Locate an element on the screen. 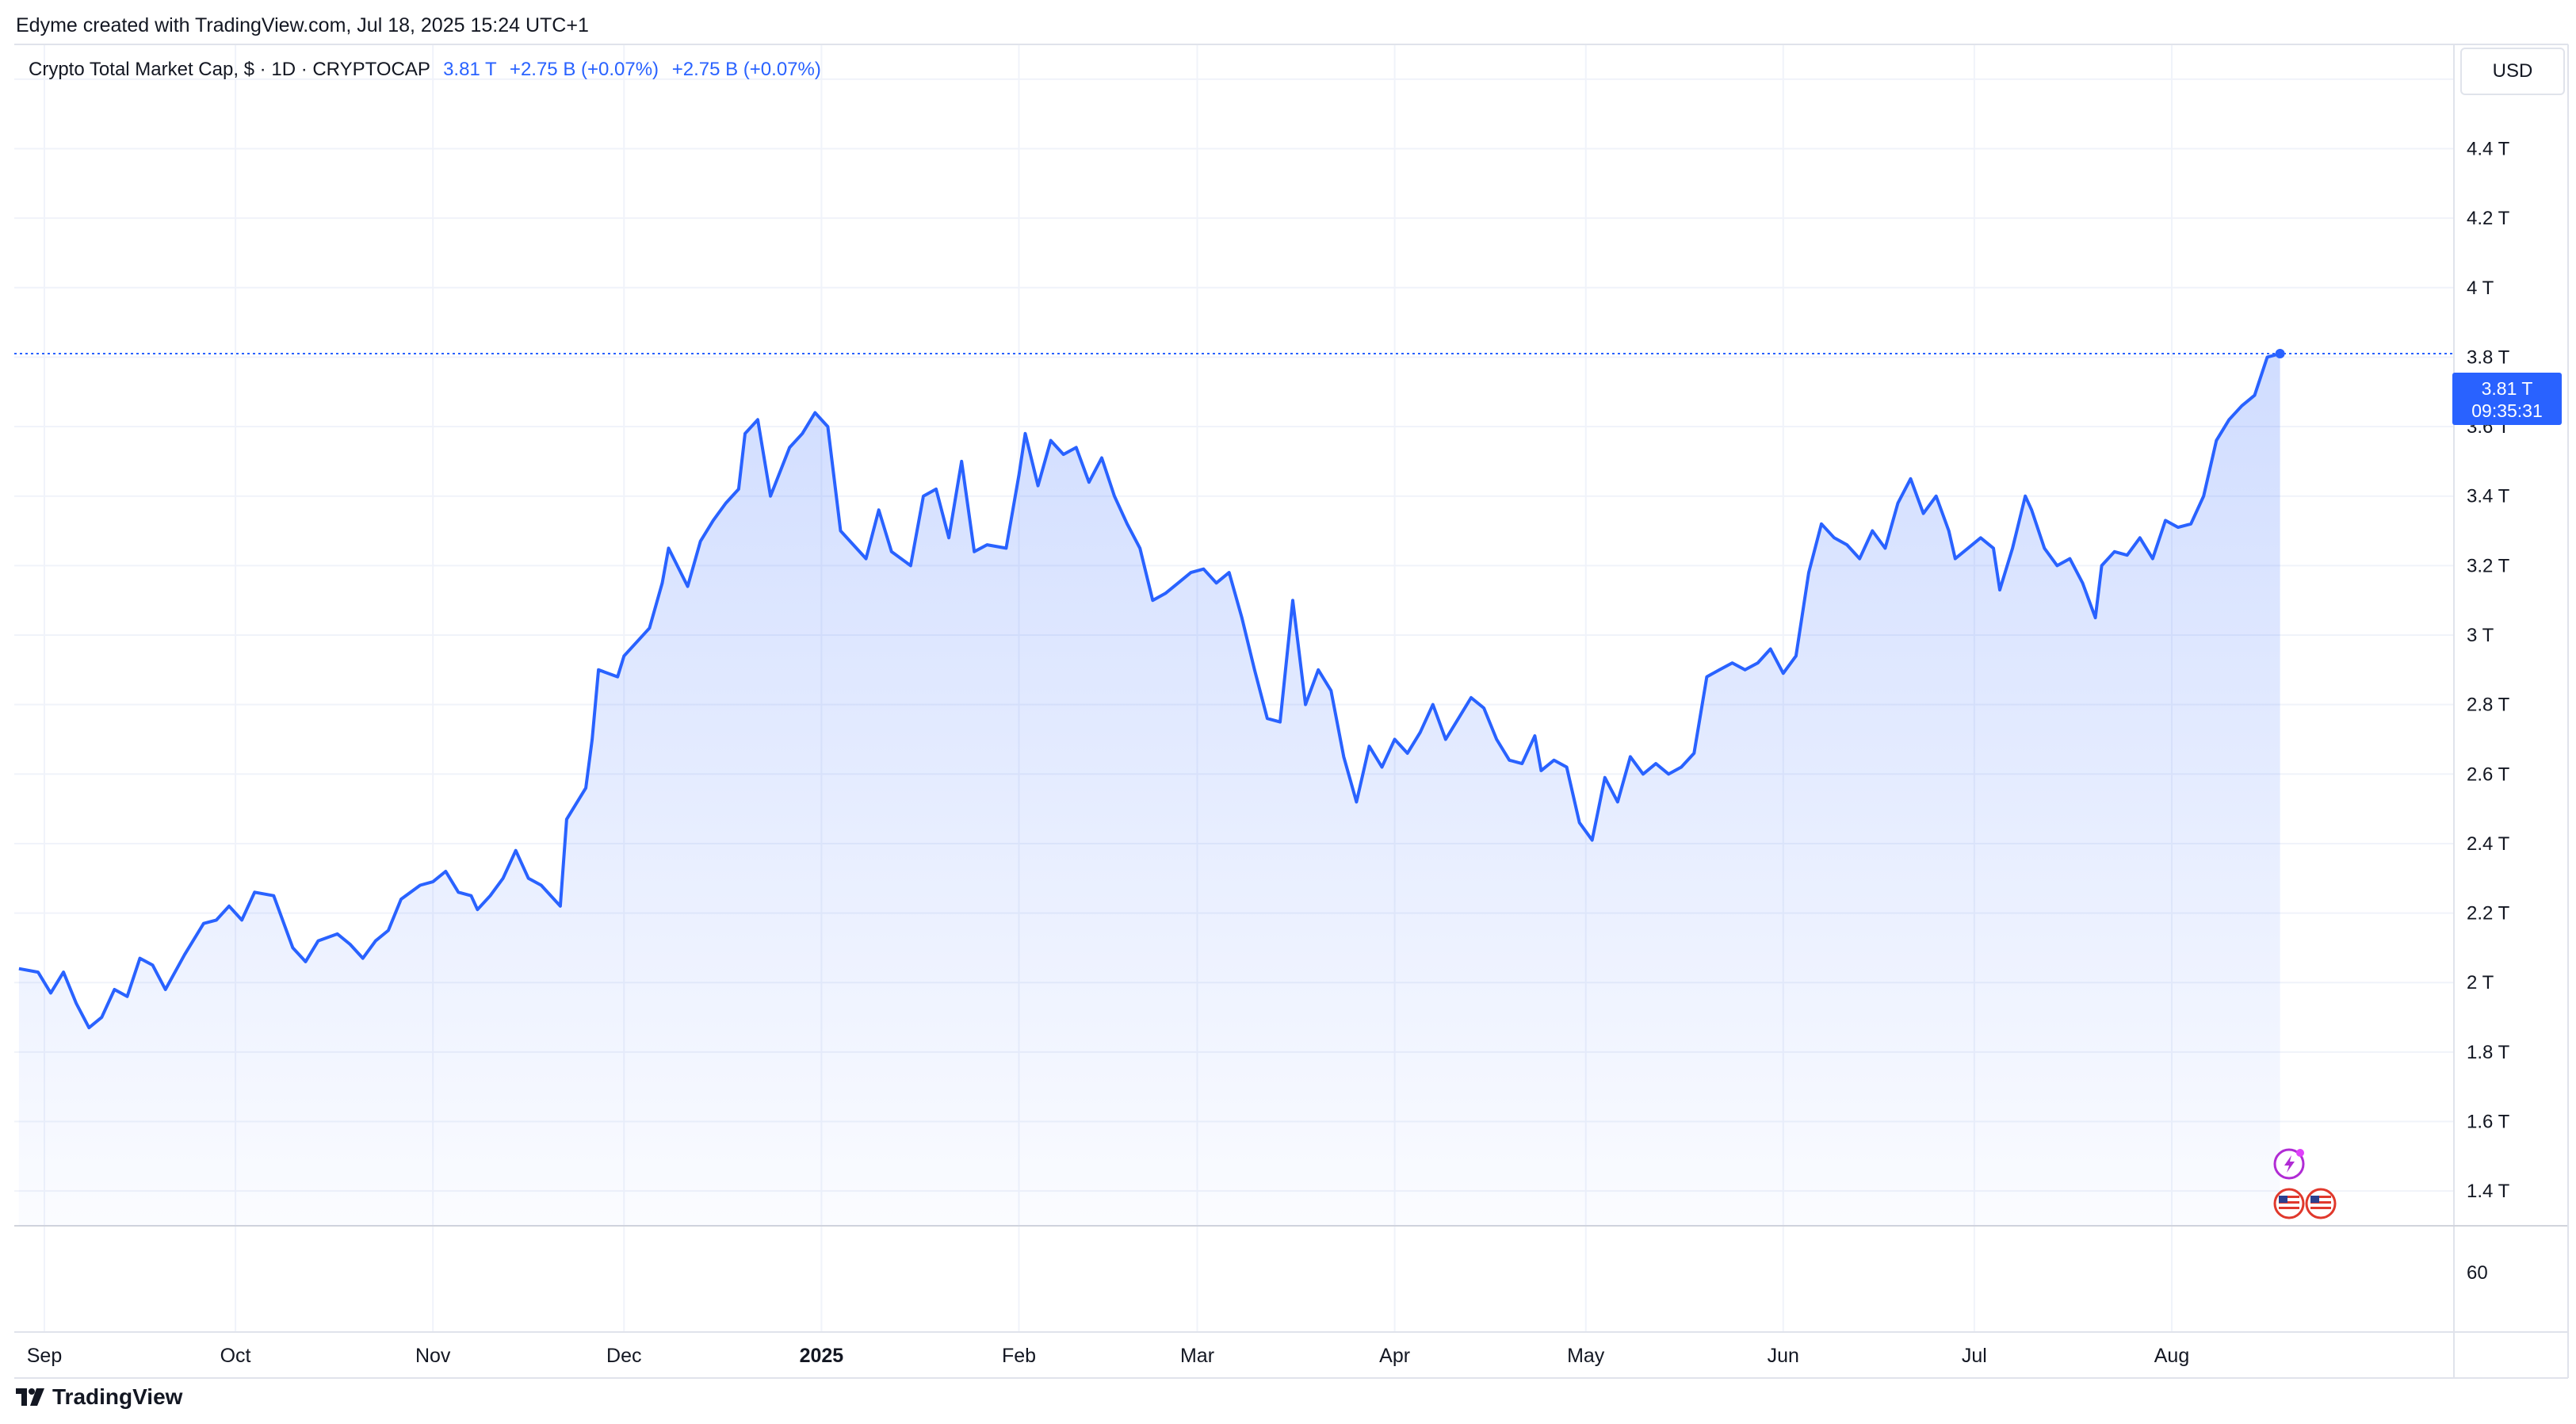 This screenshot has width=2576, height=1424. x-tick-label: Jul is located at coordinates (1974, 1356).